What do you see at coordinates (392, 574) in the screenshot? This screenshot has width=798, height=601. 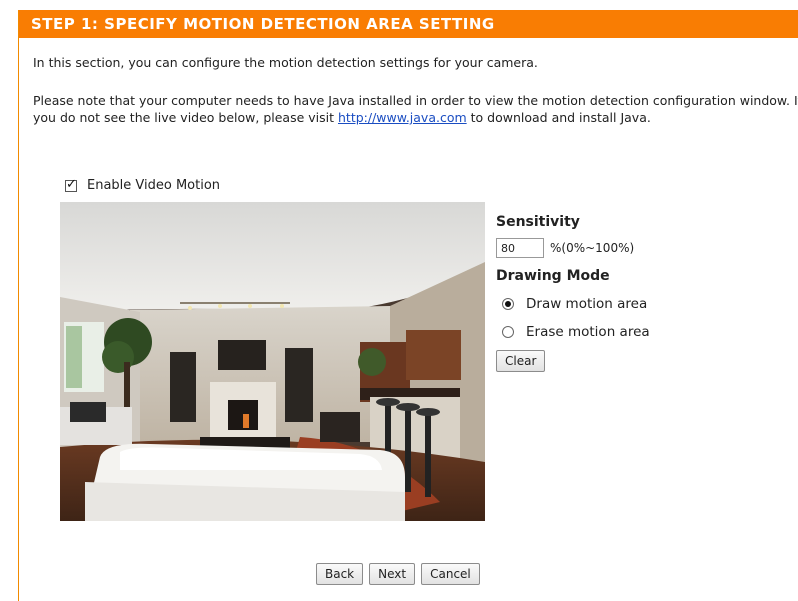 I see `next-button: Next` at bounding box center [392, 574].